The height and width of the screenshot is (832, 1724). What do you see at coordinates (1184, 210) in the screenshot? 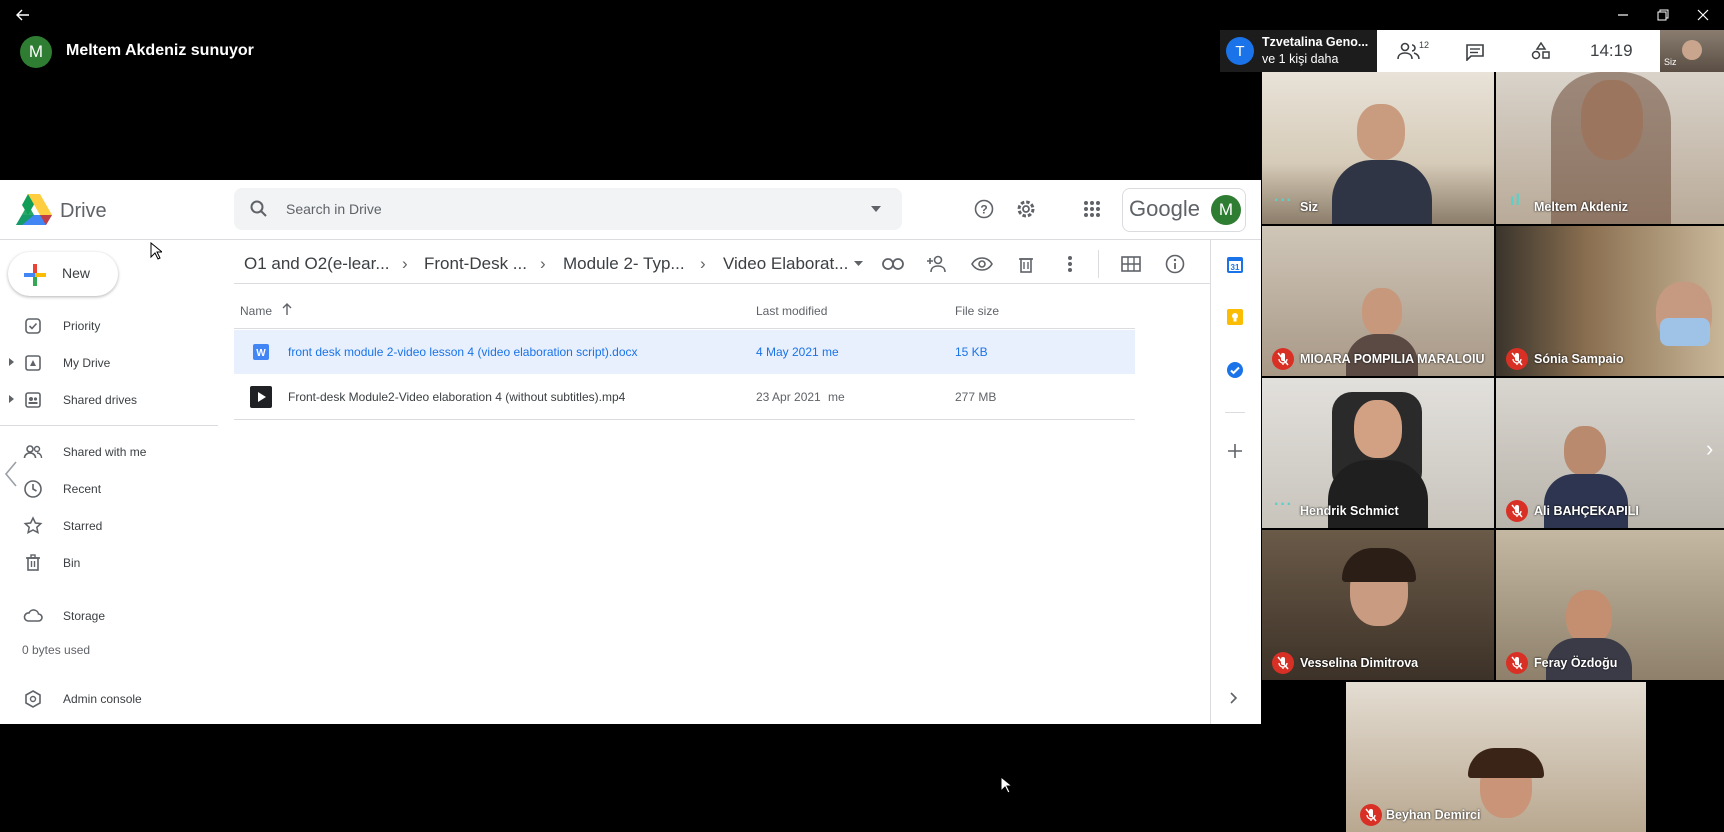
I see `google-account-button: Google M` at bounding box center [1184, 210].